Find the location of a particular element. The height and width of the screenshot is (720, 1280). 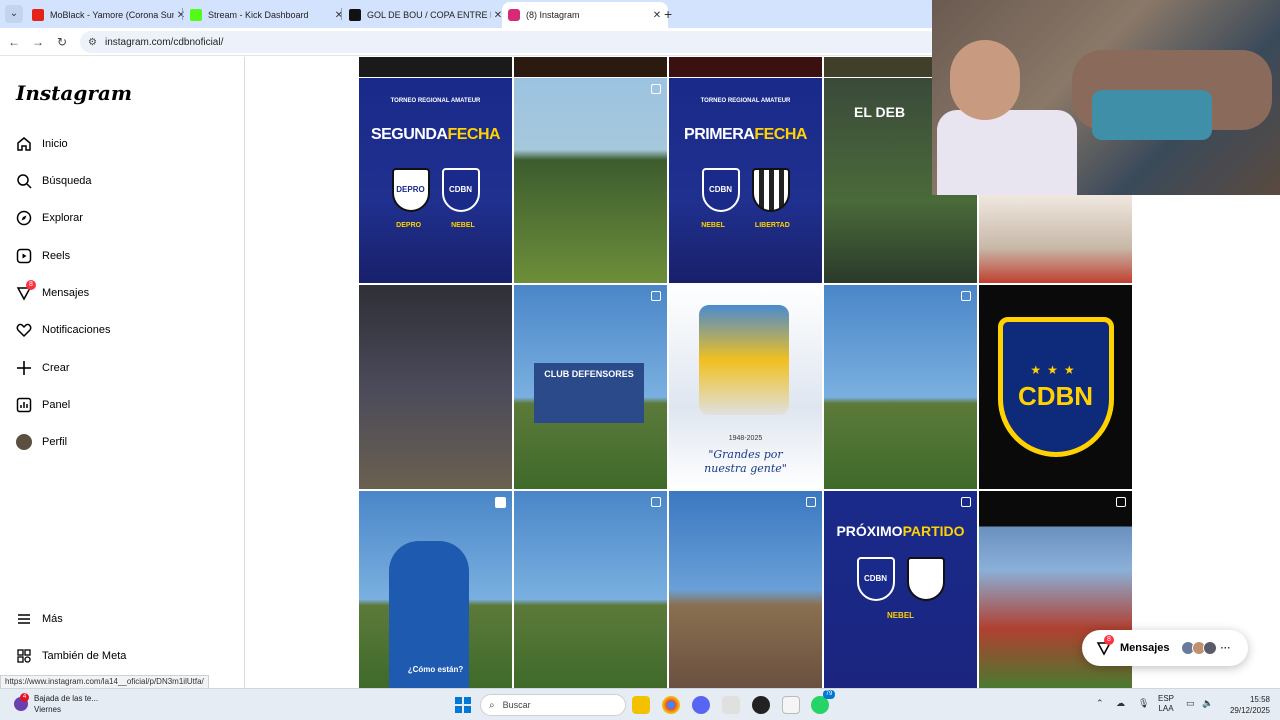

sidebar-item-busqueda: Búsqueda is located at coordinates (54, 181).